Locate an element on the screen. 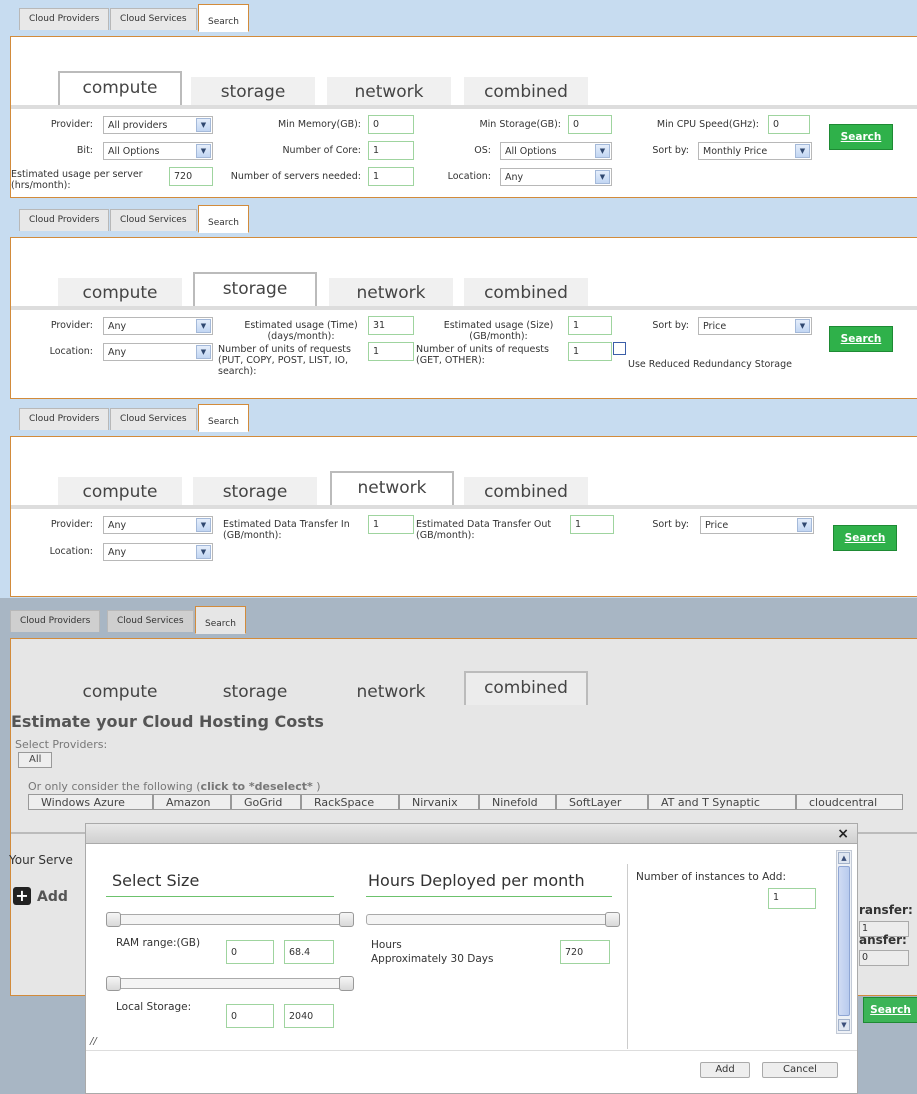 This screenshot has width=917, height=1094. storage-search-button: Search is located at coordinates (861, 339).